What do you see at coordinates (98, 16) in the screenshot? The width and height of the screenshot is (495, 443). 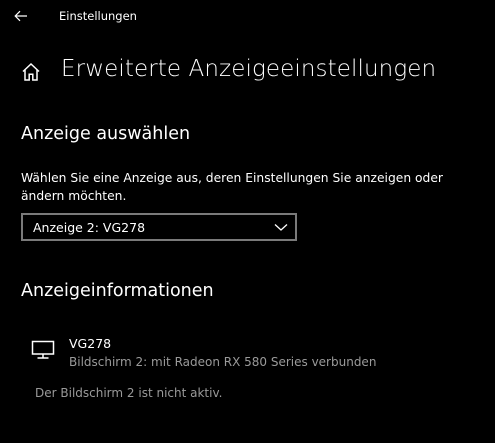 I see `app-title: Einstellungen` at bounding box center [98, 16].